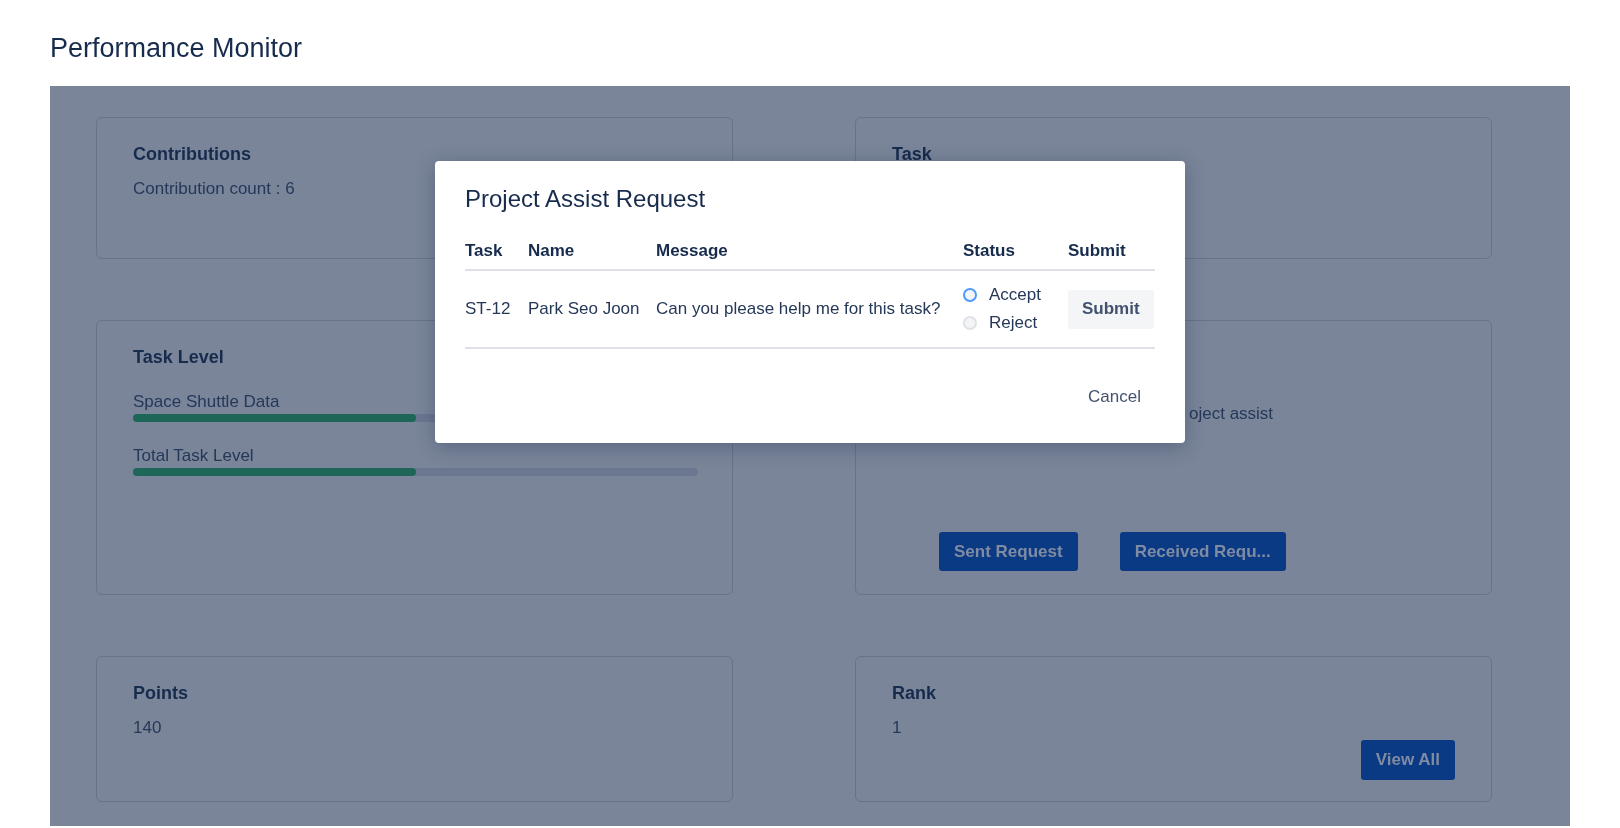  I want to click on column-header: Submit, so click(1111, 256).